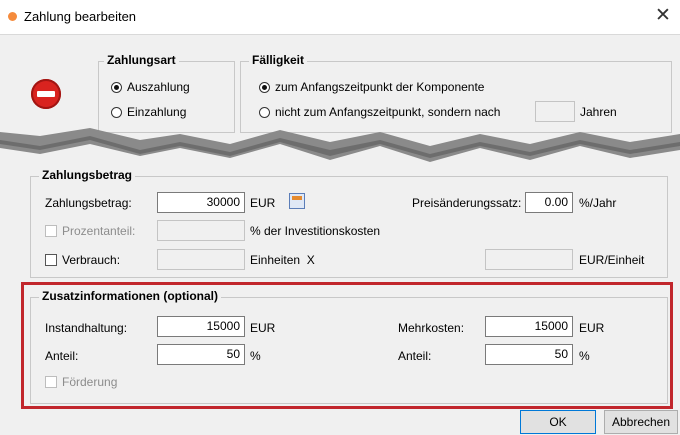 The height and width of the screenshot is (435, 680). What do you see at coordinates (201, 326) in the screenshot?
I see `instandhaltung-input: 15000` at bounding box center [201, 326].